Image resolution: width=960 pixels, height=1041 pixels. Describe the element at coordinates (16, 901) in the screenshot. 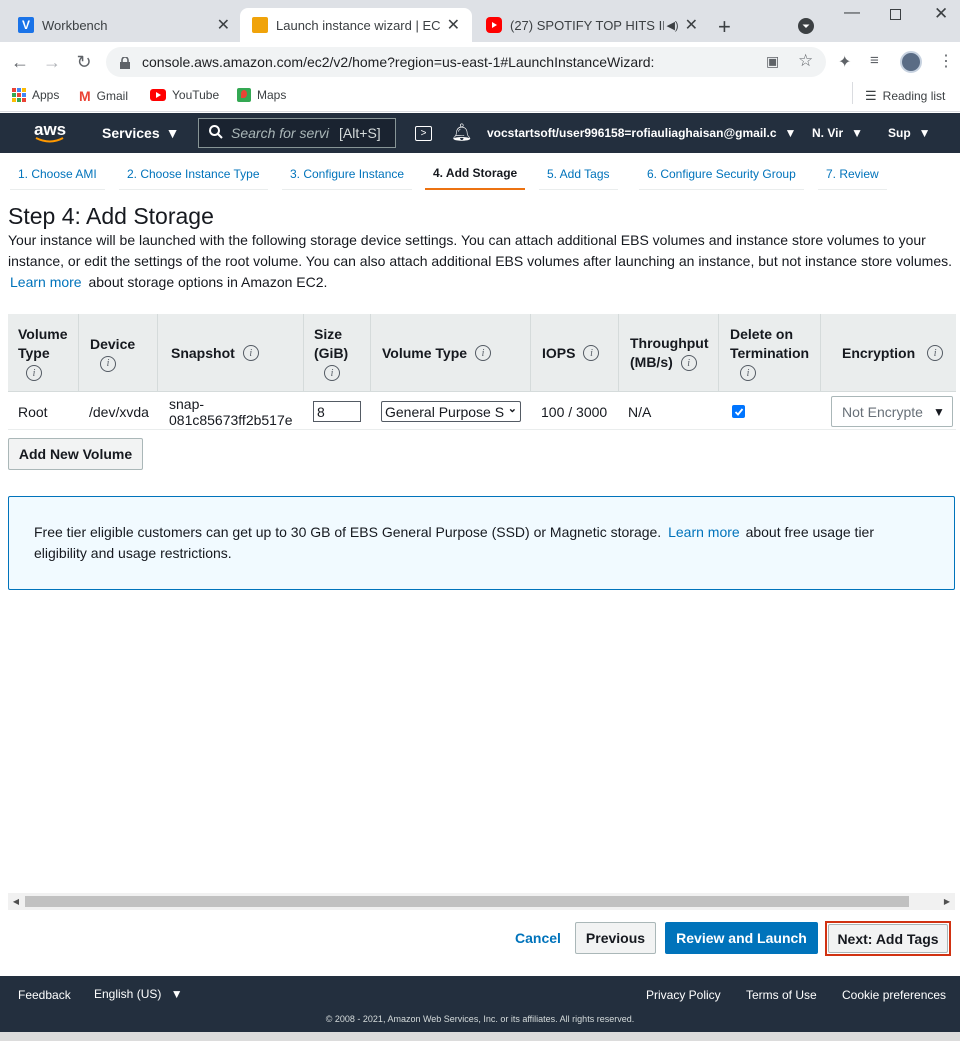

I see `scroll-left-icon: ◀` at that location.